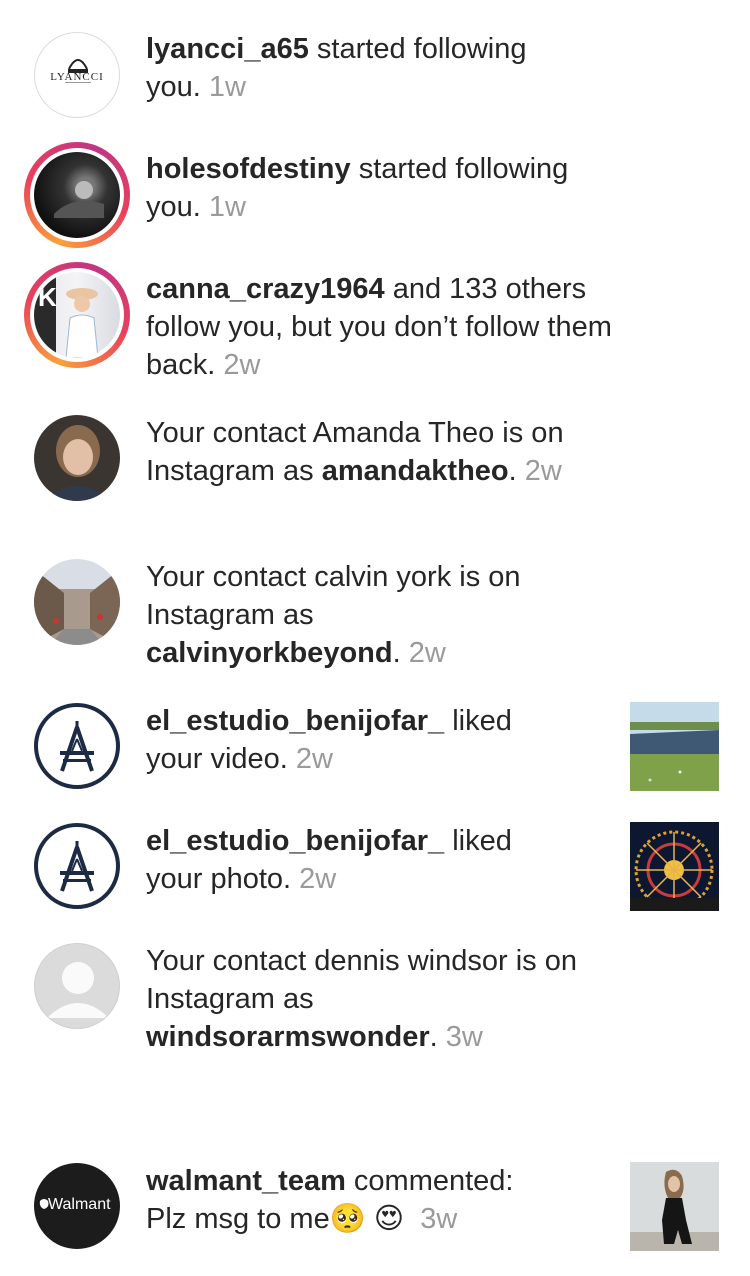  What do you see at coordinates (227, 49) in the screenshot?
I see `username-link: lyancci_a65` at bounding box center [227, 49].